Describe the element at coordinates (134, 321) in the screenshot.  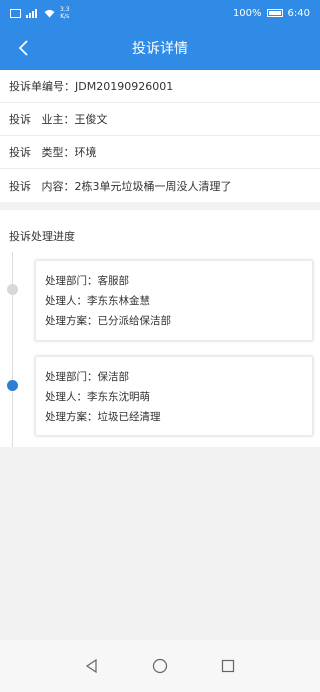
I see `card-plan-value: 已分派给保洁部` at that location.